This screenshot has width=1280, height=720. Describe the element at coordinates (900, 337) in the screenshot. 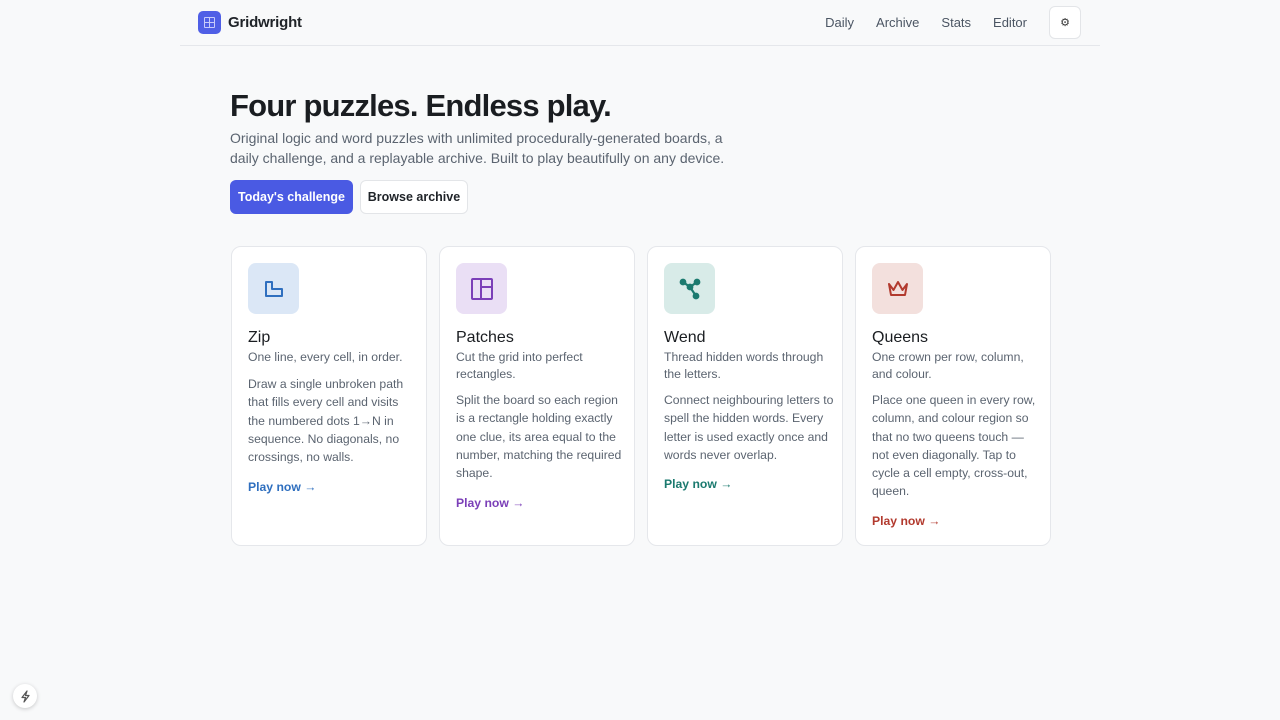

I see `card-title: Queens` at that location.